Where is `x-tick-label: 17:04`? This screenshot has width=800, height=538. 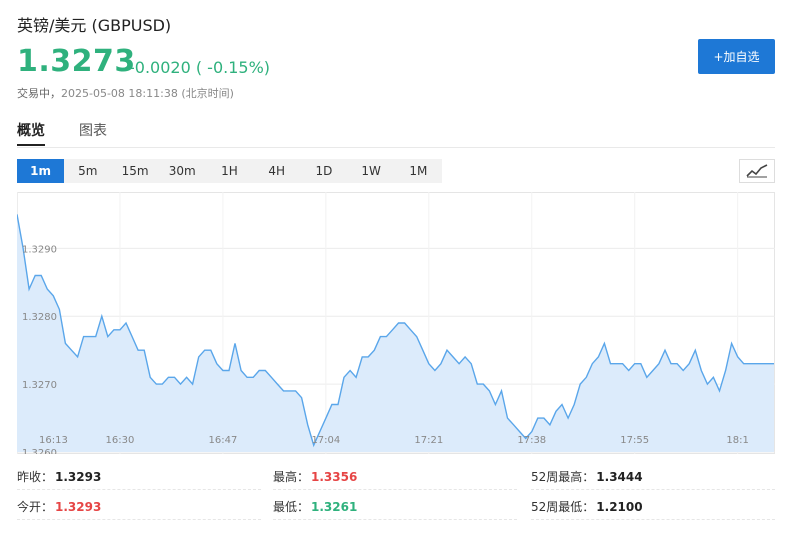
x-tick-label: 17:04 is located at coordinates (325, 440).